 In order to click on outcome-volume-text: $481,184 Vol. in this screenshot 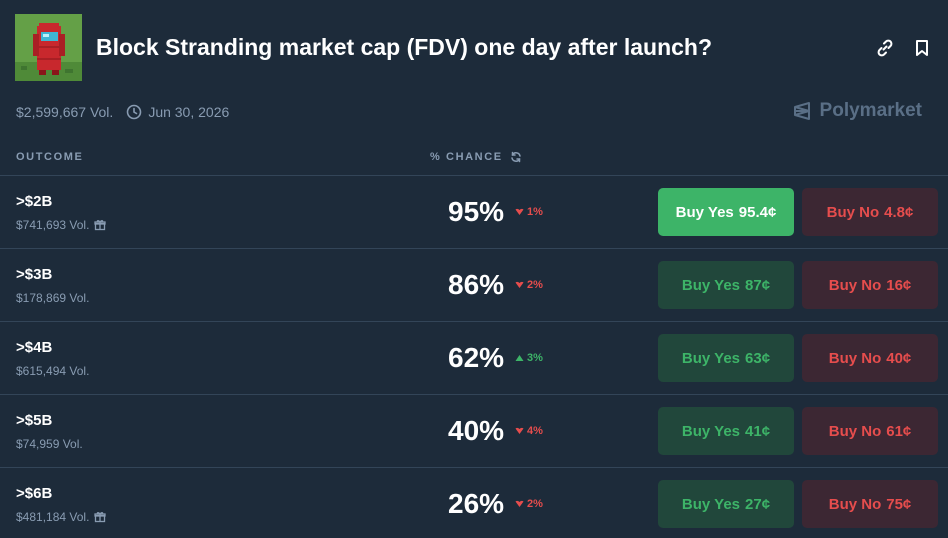, I will do `click(53, 517)`.